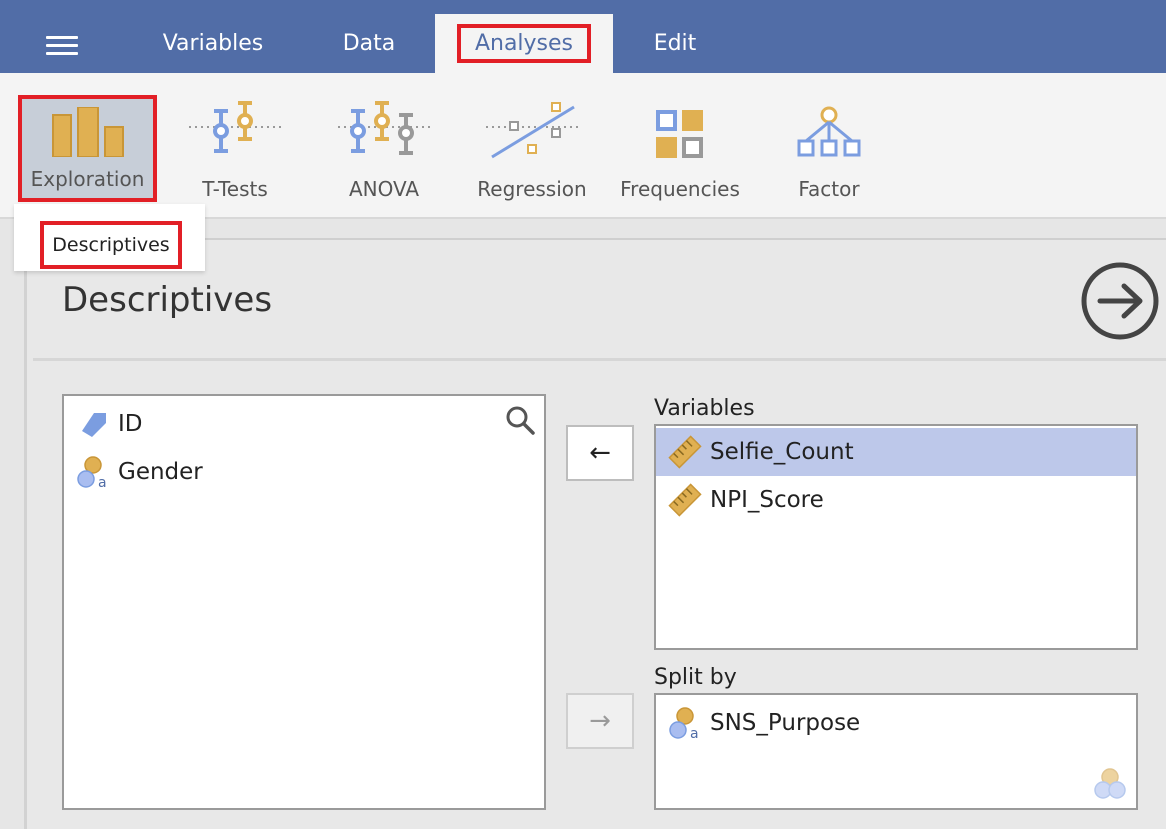 This screenshot has height=829, width=1166. I want to click on factor-tree-icon, so click(829, 126).